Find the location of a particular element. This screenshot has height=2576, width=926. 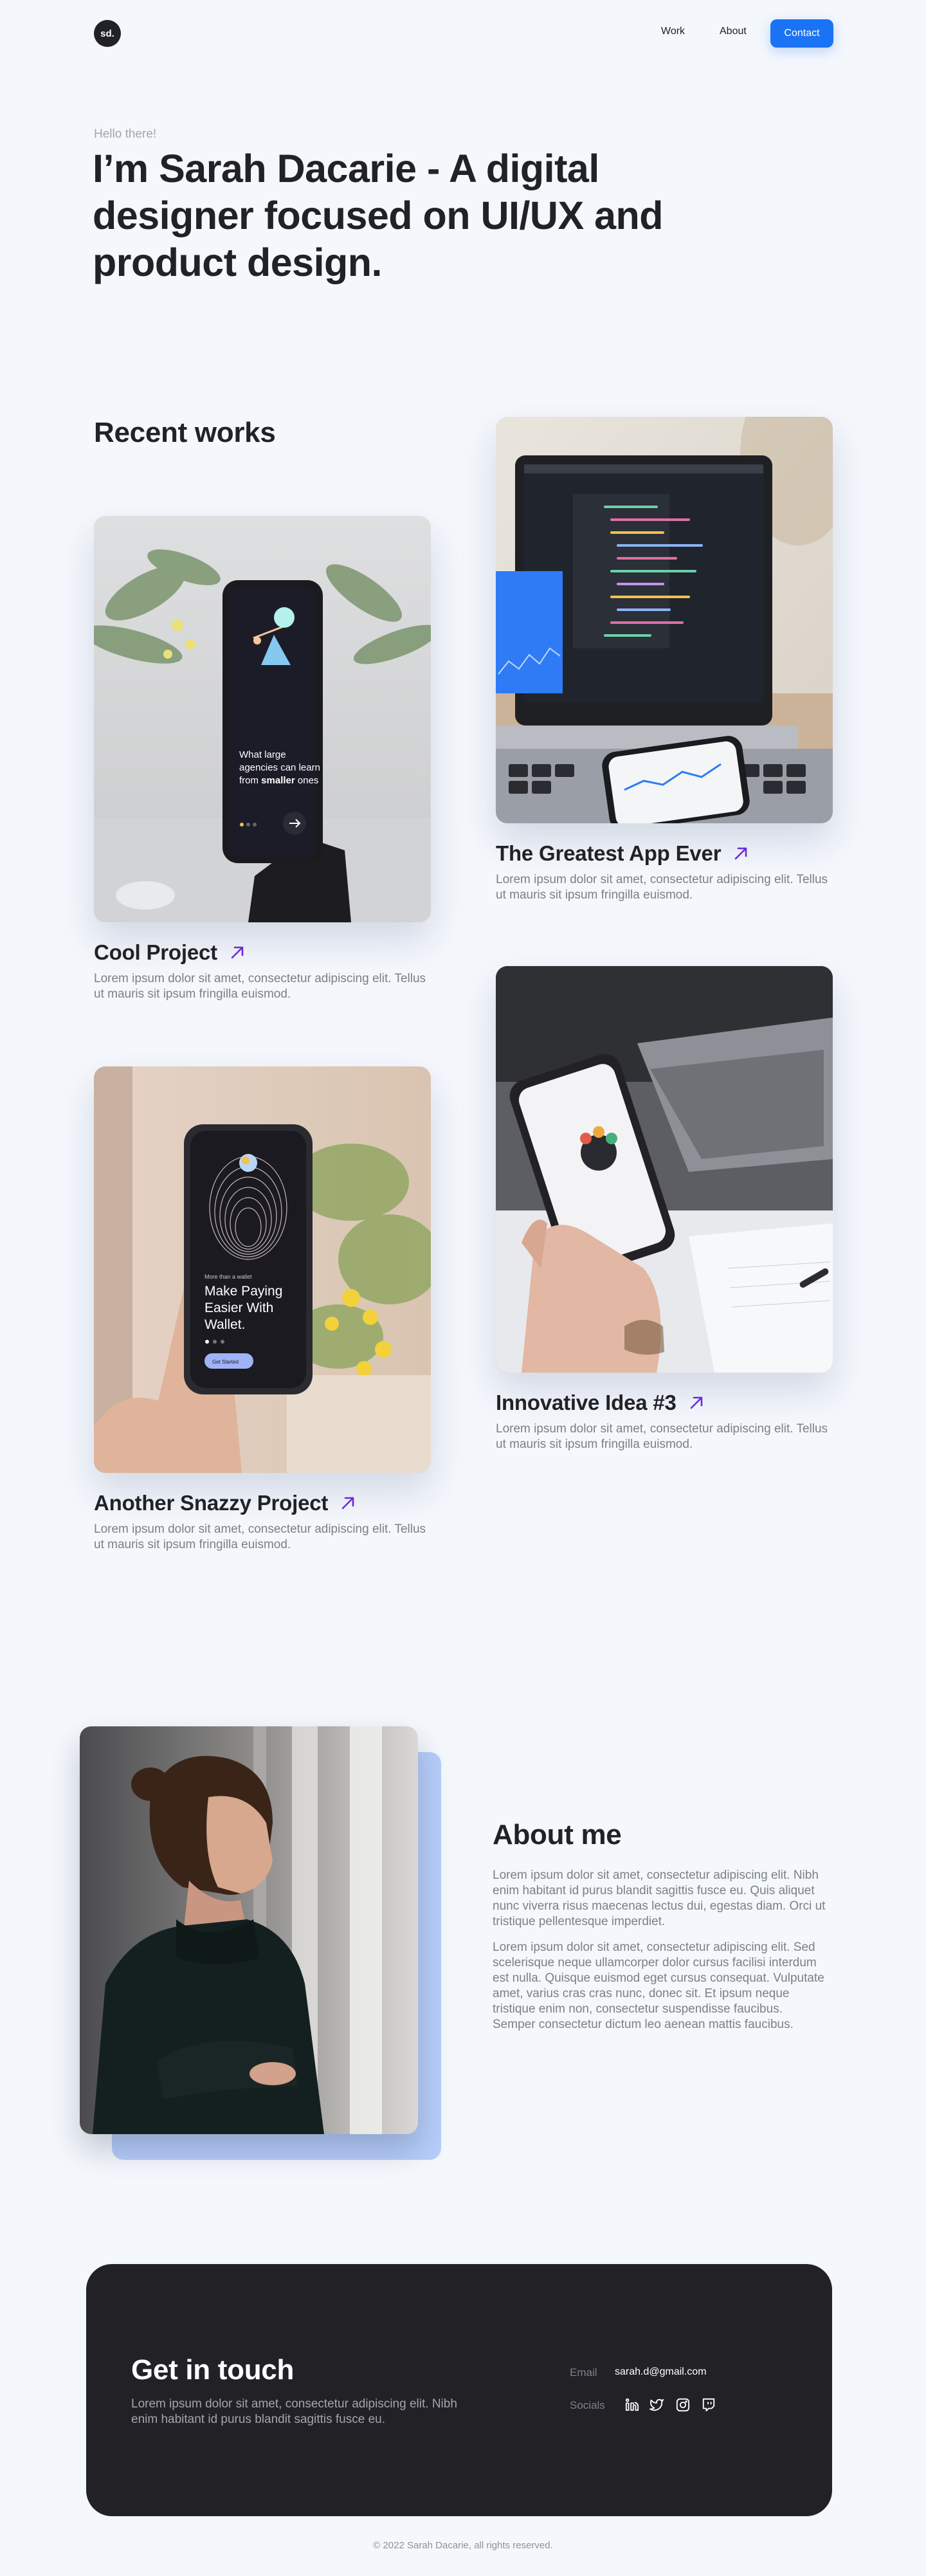

instagram-icon is located at coordinates (683, 2405).